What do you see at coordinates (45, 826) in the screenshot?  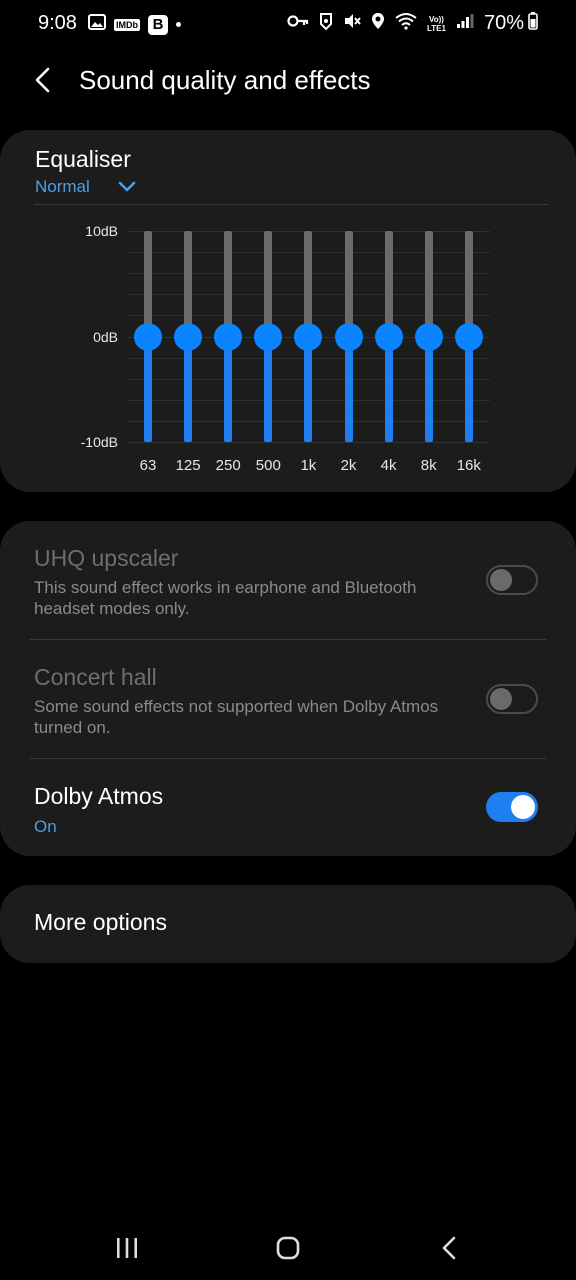 I see `dolby-atmos-state: On` at bounding box center [45, 826].